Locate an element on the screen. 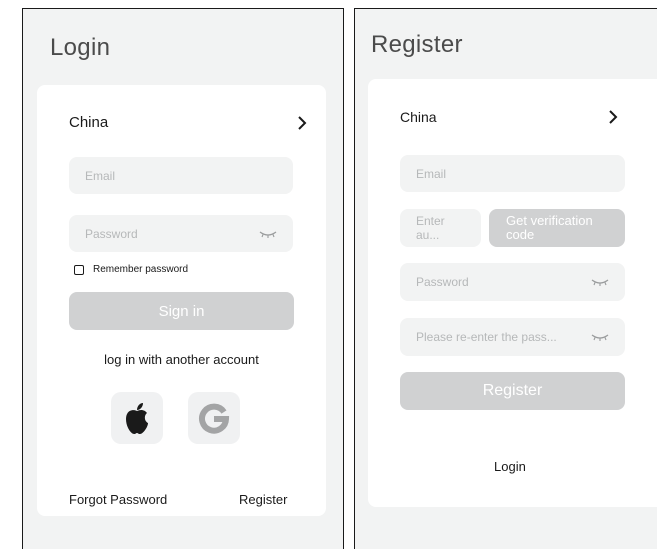 Image resolution: width=657 pixels, height=549 pixels. apple-login-button is located at coordinates (137, 418).